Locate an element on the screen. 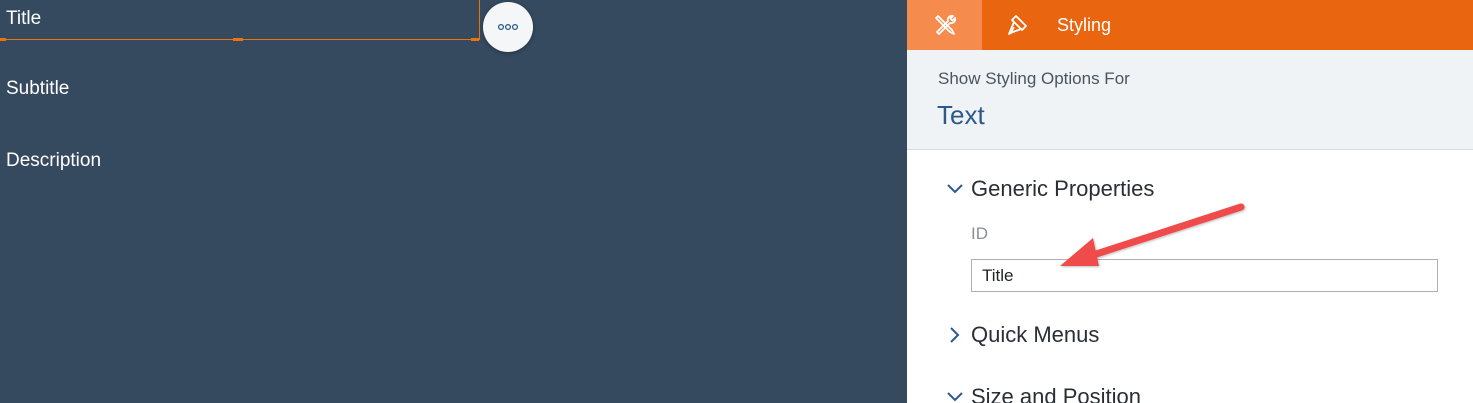 This screenshot has width=1473, height=403. title-widget: Title is located at coordinates (23, 19).